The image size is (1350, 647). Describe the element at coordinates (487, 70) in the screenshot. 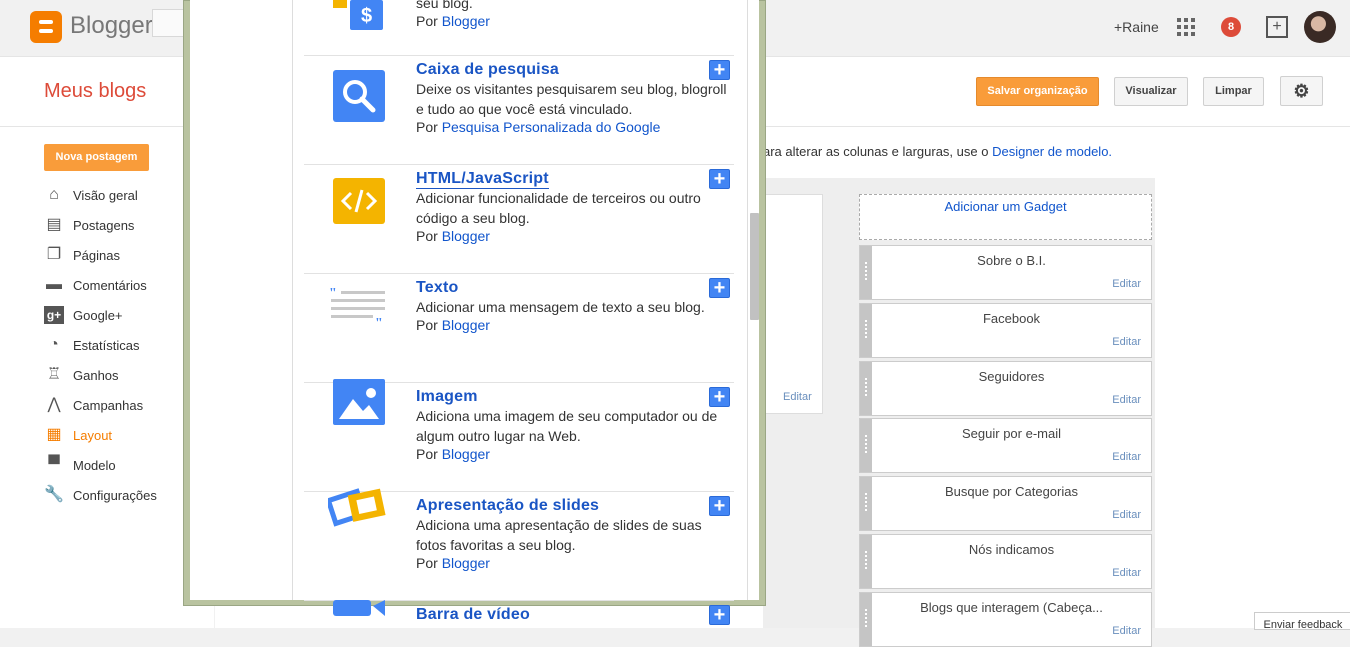

I see `gadget-title: Caixa de pesquisa` at that location.